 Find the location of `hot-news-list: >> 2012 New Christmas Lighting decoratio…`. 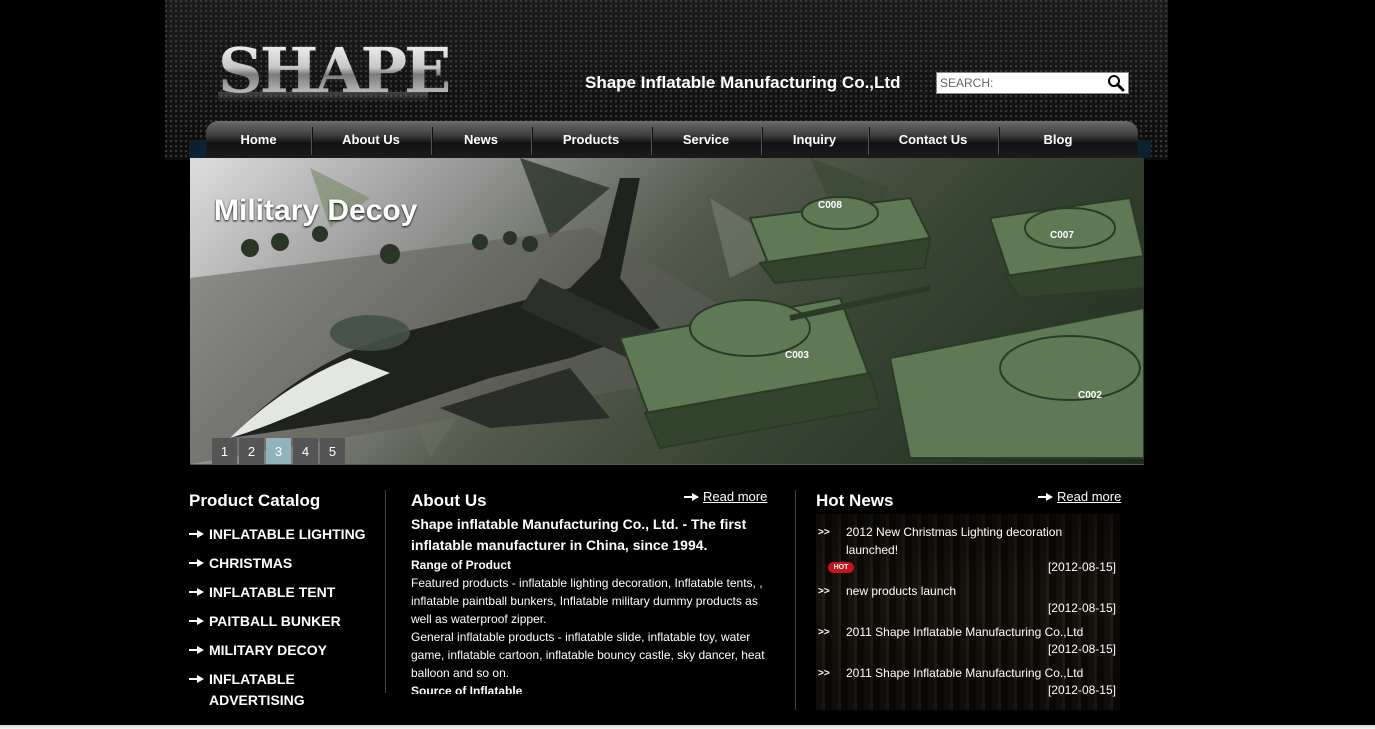

hot-news-list: >> 2012 New Christmas Lighting decoratio… is located at coordinates (968, 612).